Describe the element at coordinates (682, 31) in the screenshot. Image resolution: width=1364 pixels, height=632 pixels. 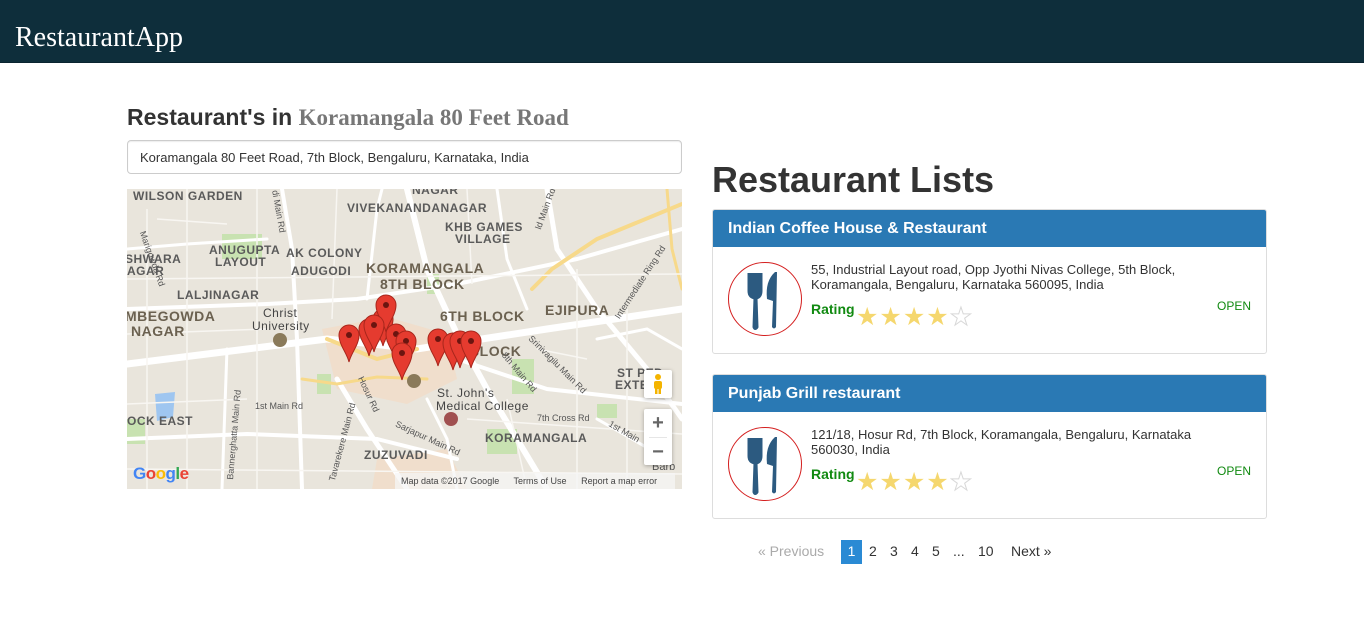
I see `navbar: RestaurantApp` at that location.